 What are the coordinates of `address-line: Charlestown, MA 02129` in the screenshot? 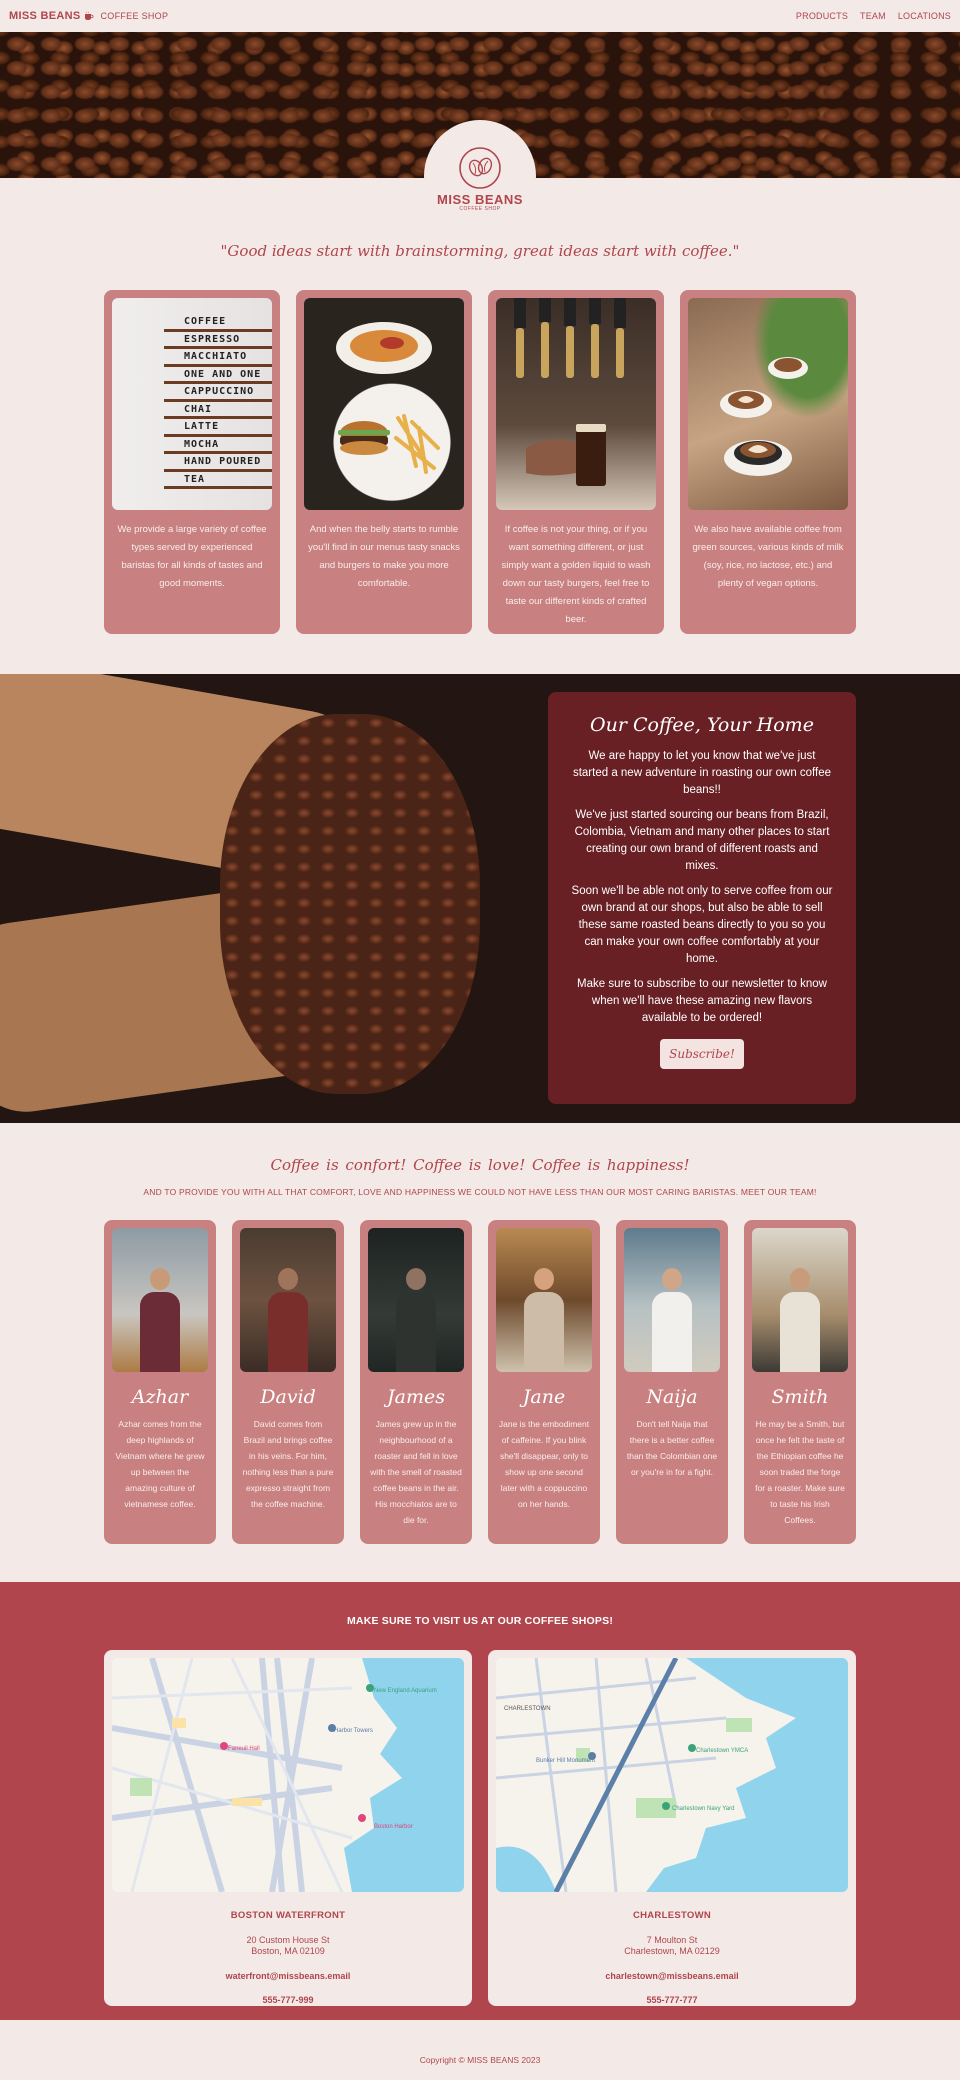 It's located at (672, 1951).